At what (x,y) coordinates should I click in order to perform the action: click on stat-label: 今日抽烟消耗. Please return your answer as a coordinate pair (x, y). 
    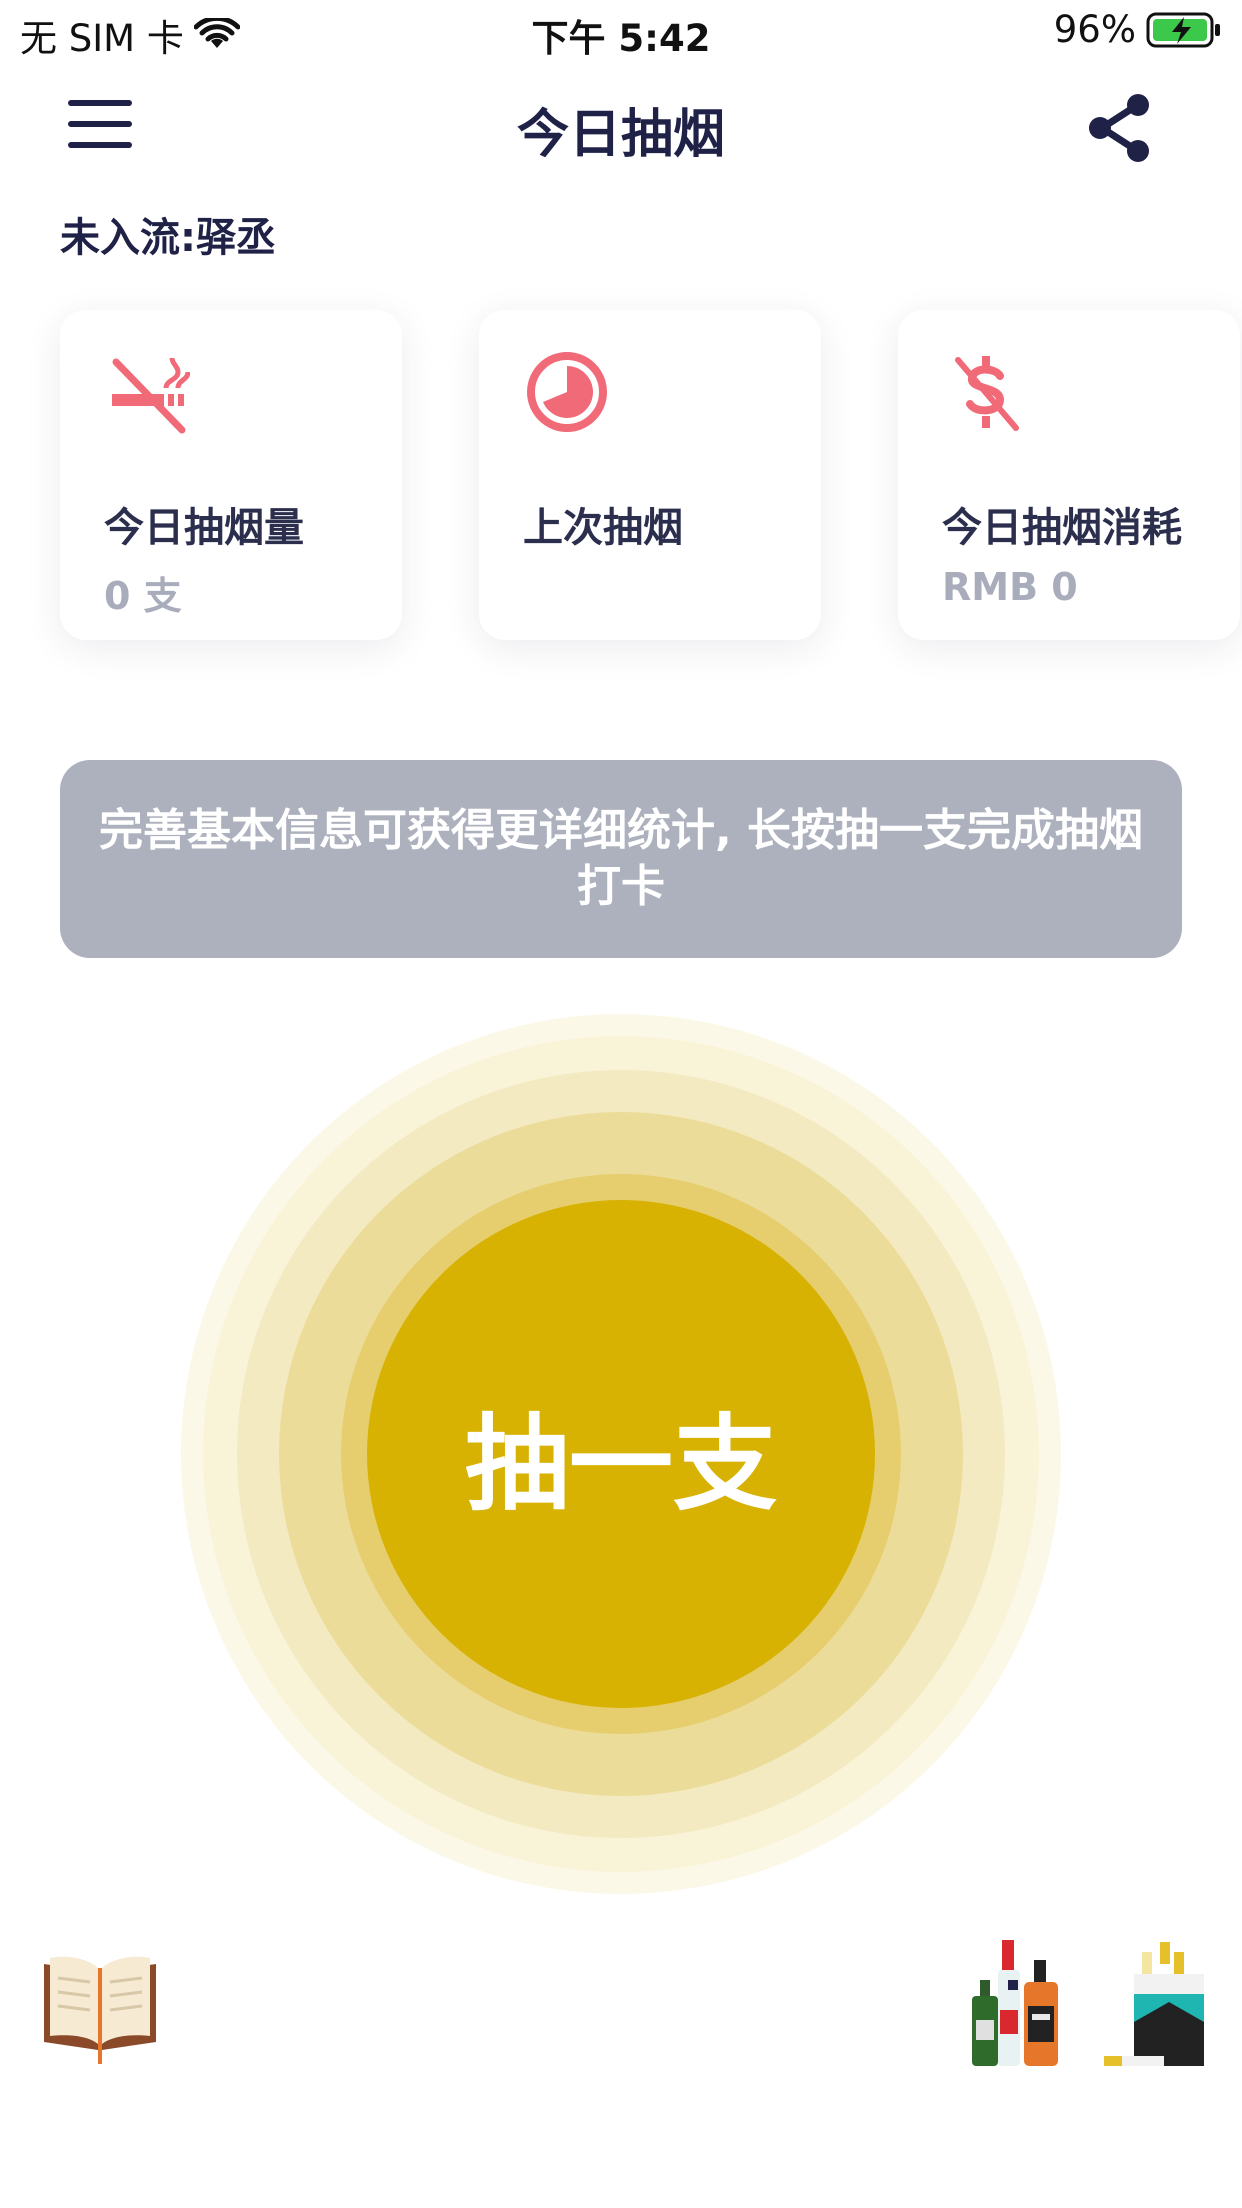
    Looking at the image, I should click on (1062, 528).